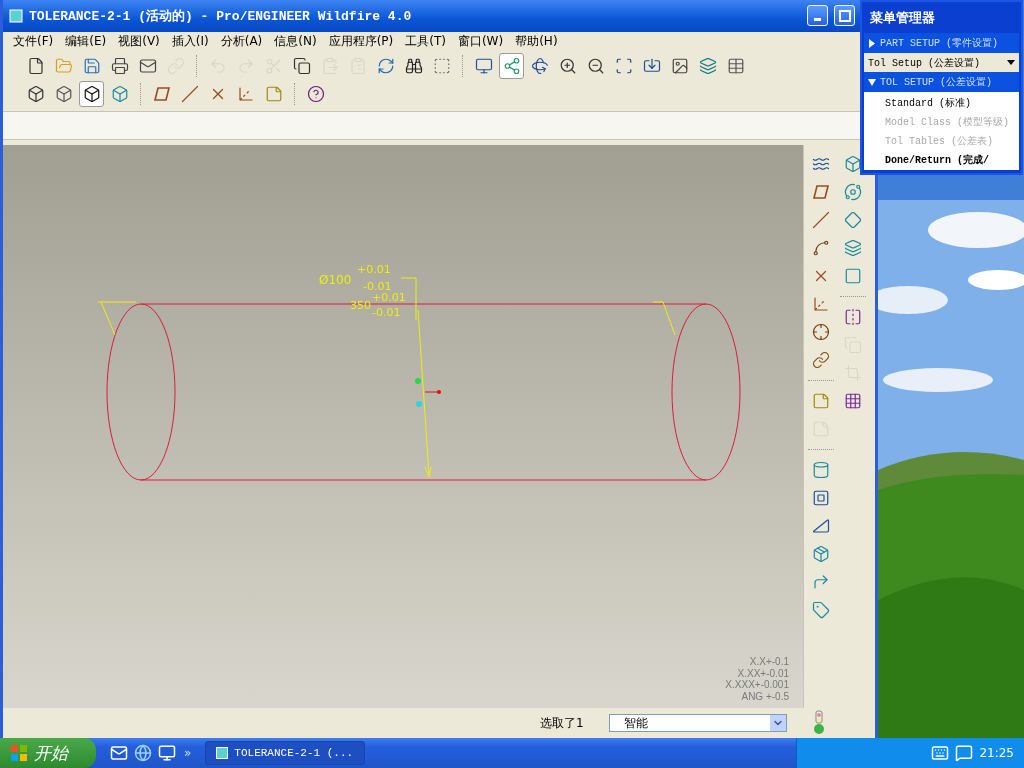 This screenshot has width=1024, height=768. What do you see at coordinates (757, 685) in the screenshot?
I see `tolerance-note: X.XXX+-0.001` at bounding box center [757, 685].